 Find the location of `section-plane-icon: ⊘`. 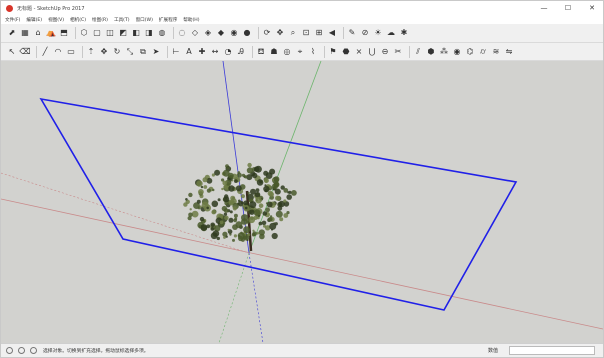

section-plane-icon: ⊘ is located at coordinates (365, 33).